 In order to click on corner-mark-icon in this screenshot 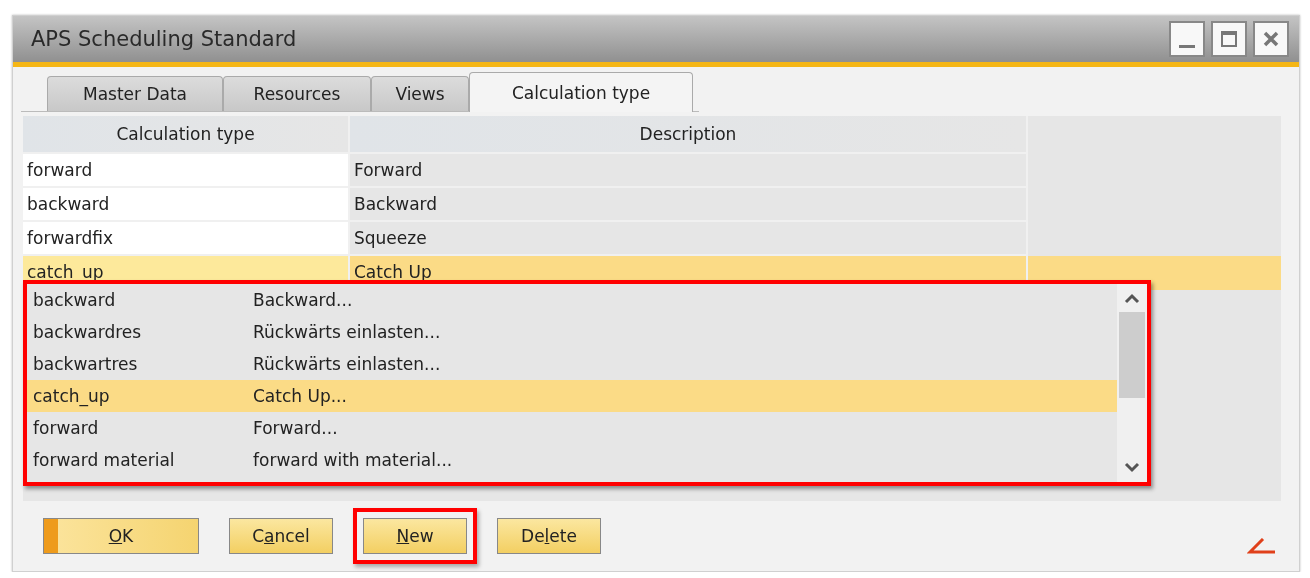, I will do `click(1262, 546)`.